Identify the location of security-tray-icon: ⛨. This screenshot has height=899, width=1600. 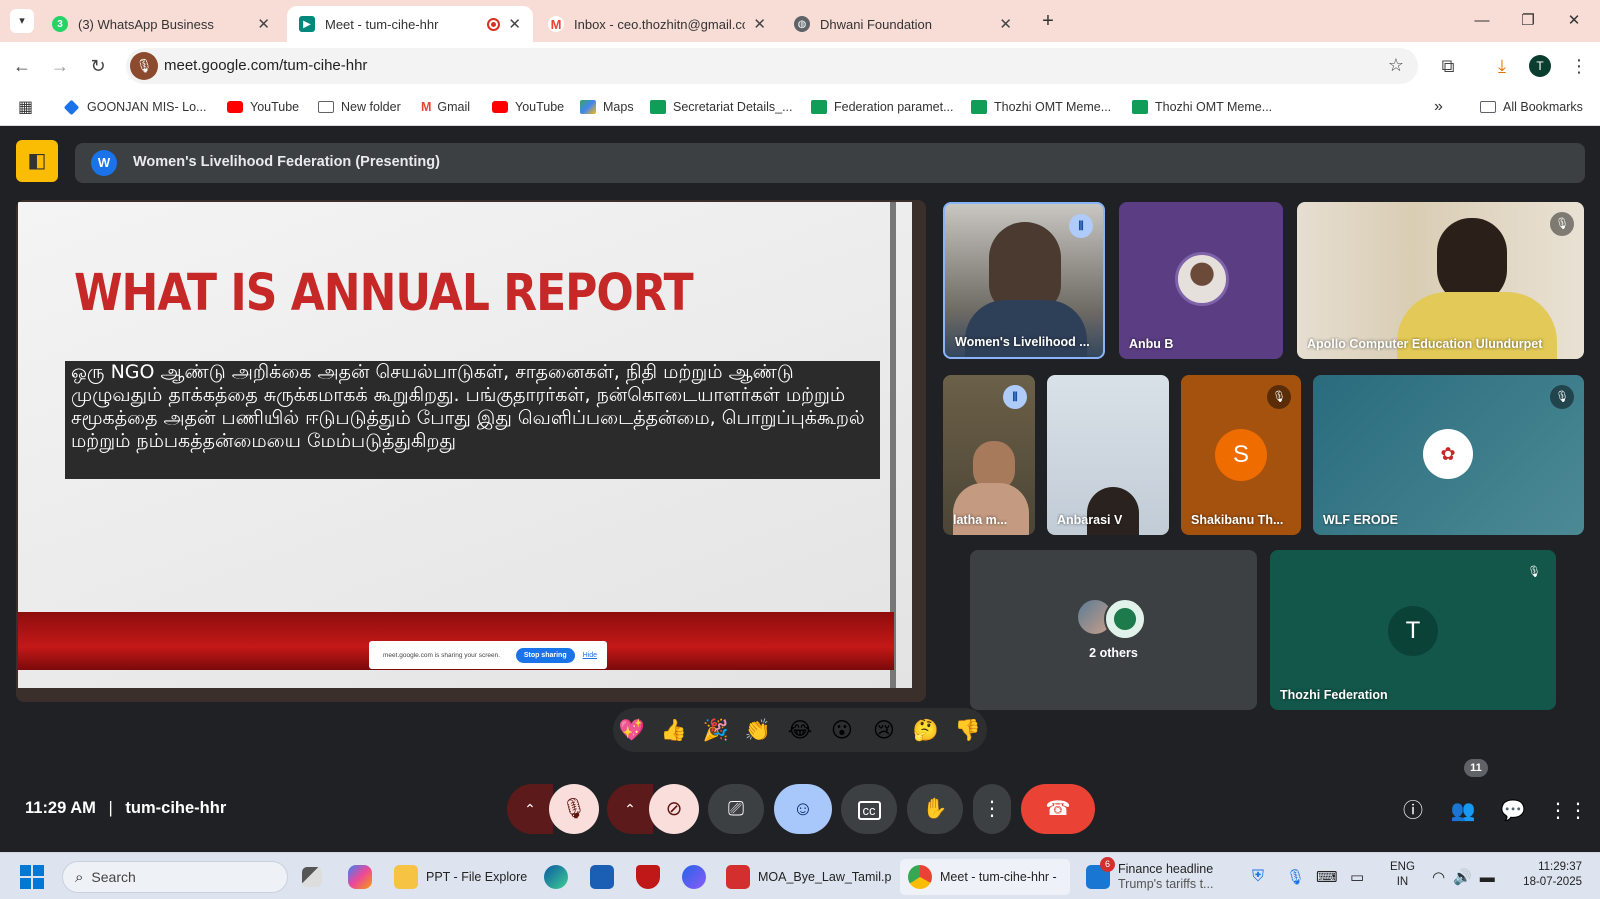
(1258, 877).